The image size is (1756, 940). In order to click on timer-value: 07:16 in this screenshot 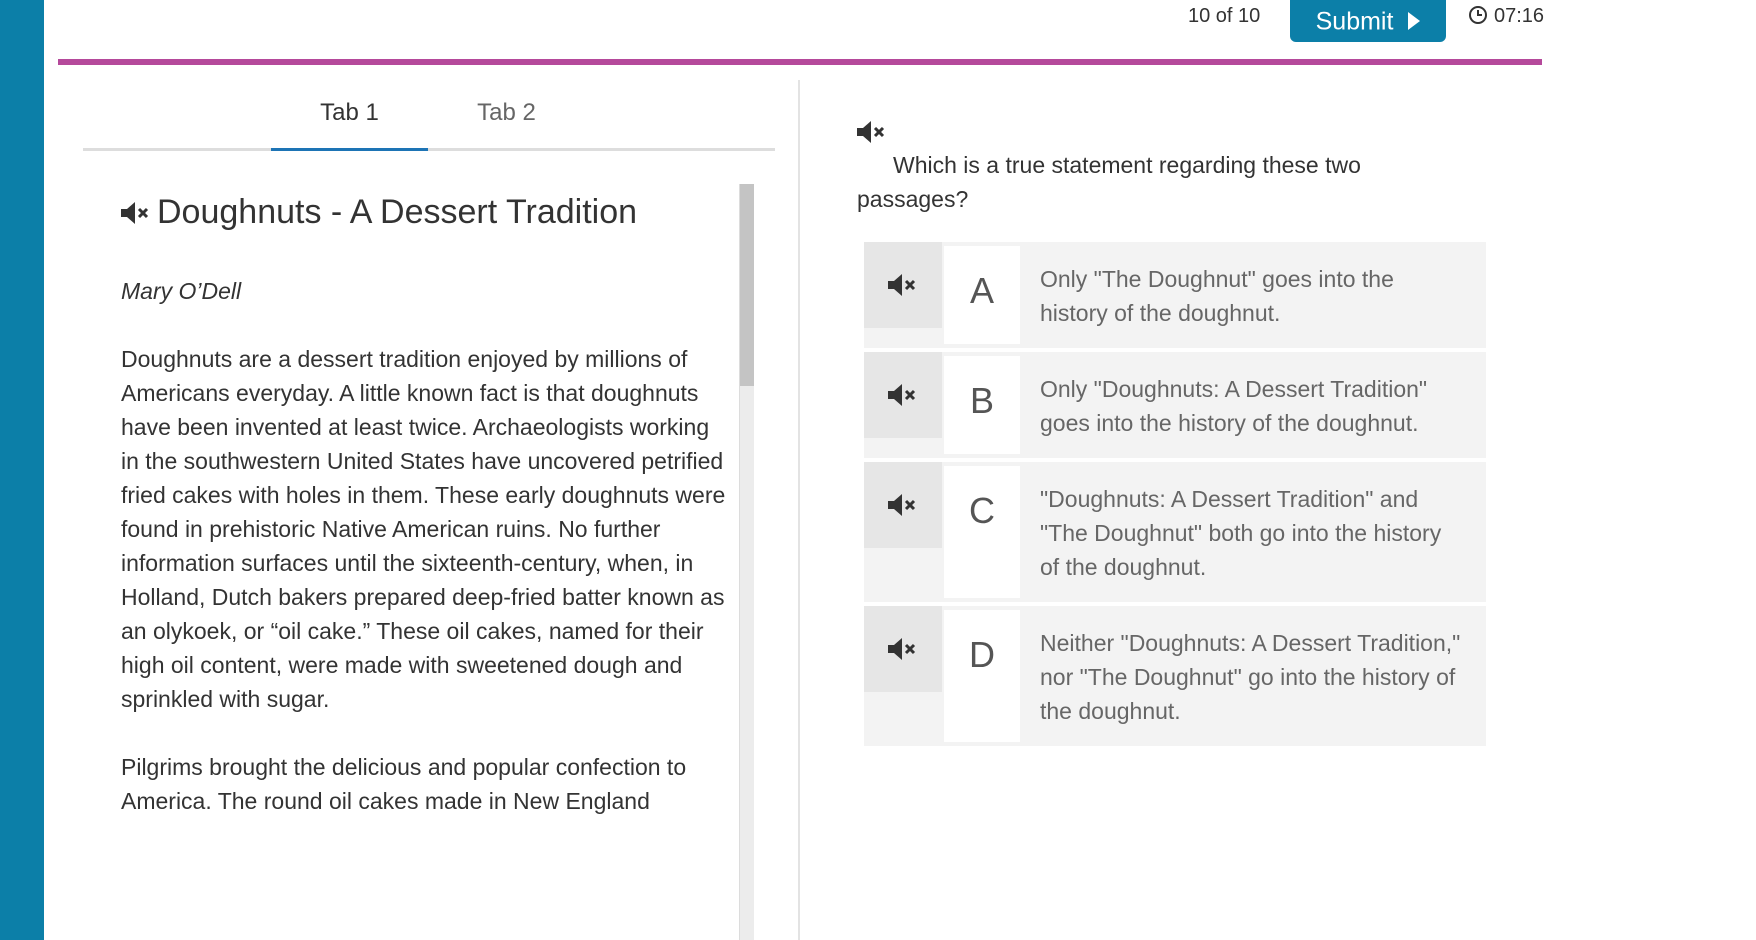, I will do `click(1519, 16)`.